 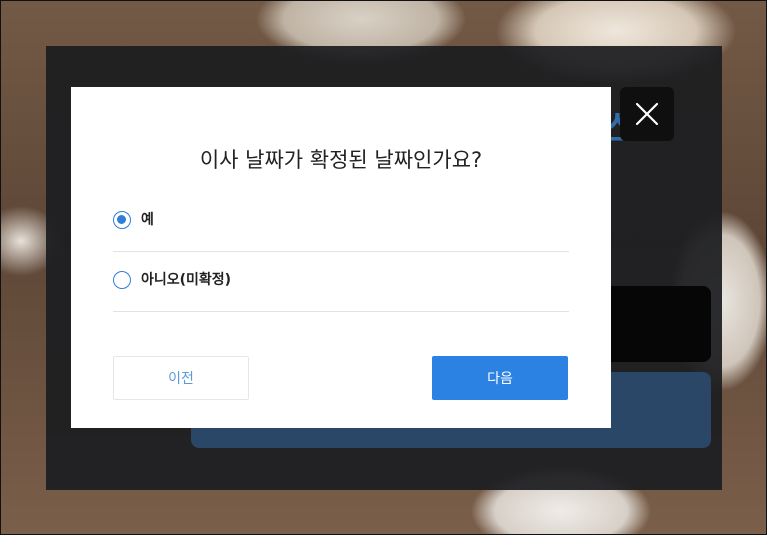 What do you see at coordinates (500, 378) in the screenshot?
I see `next-button: 다음` at bounding box center [500, 378].